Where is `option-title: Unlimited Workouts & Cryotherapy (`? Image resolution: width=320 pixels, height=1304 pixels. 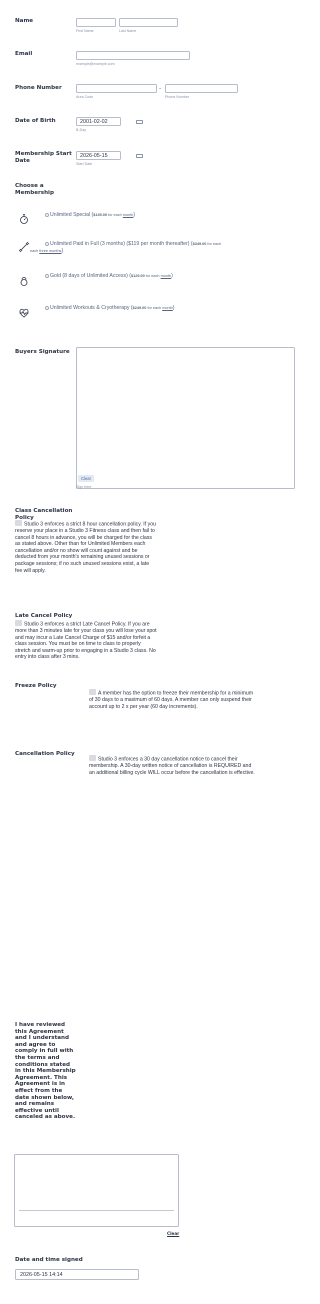
option-title: Unlimited Workouts & Cryotherapy ( is located at coordinates (91, 308).